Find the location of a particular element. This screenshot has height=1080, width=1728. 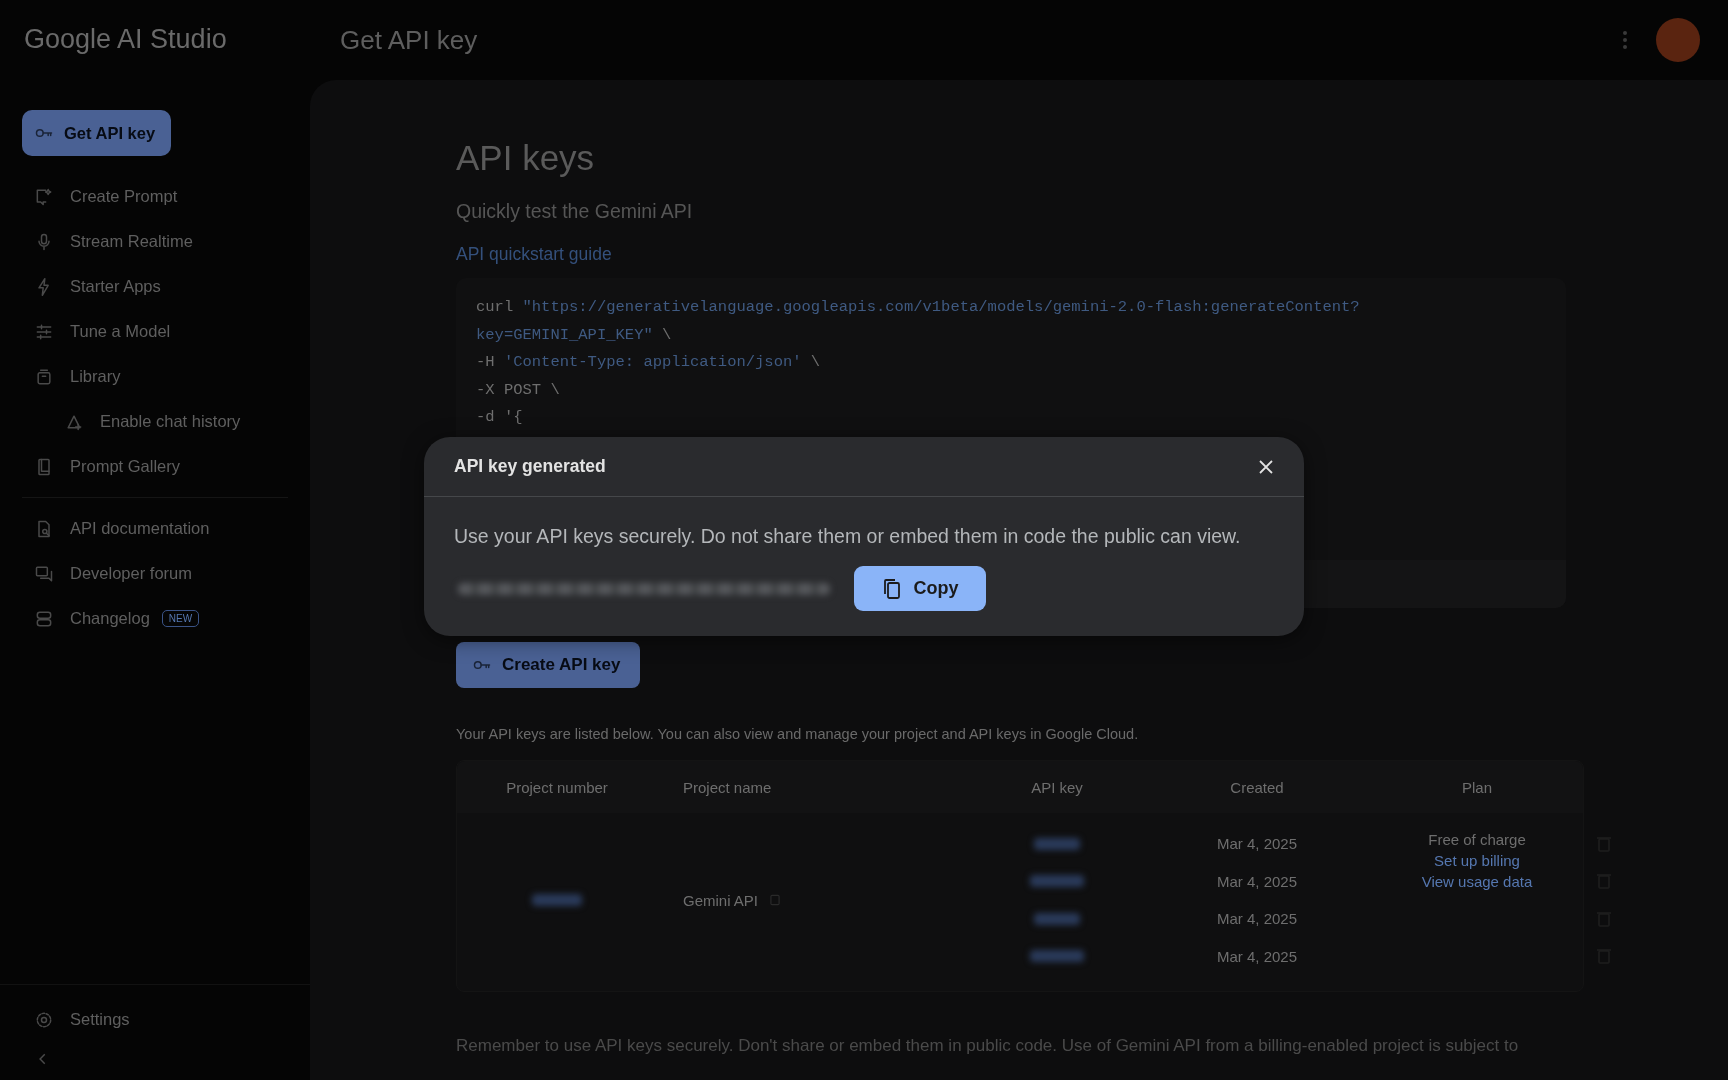

copy-button: Copy is located at coordinates (920, 588).